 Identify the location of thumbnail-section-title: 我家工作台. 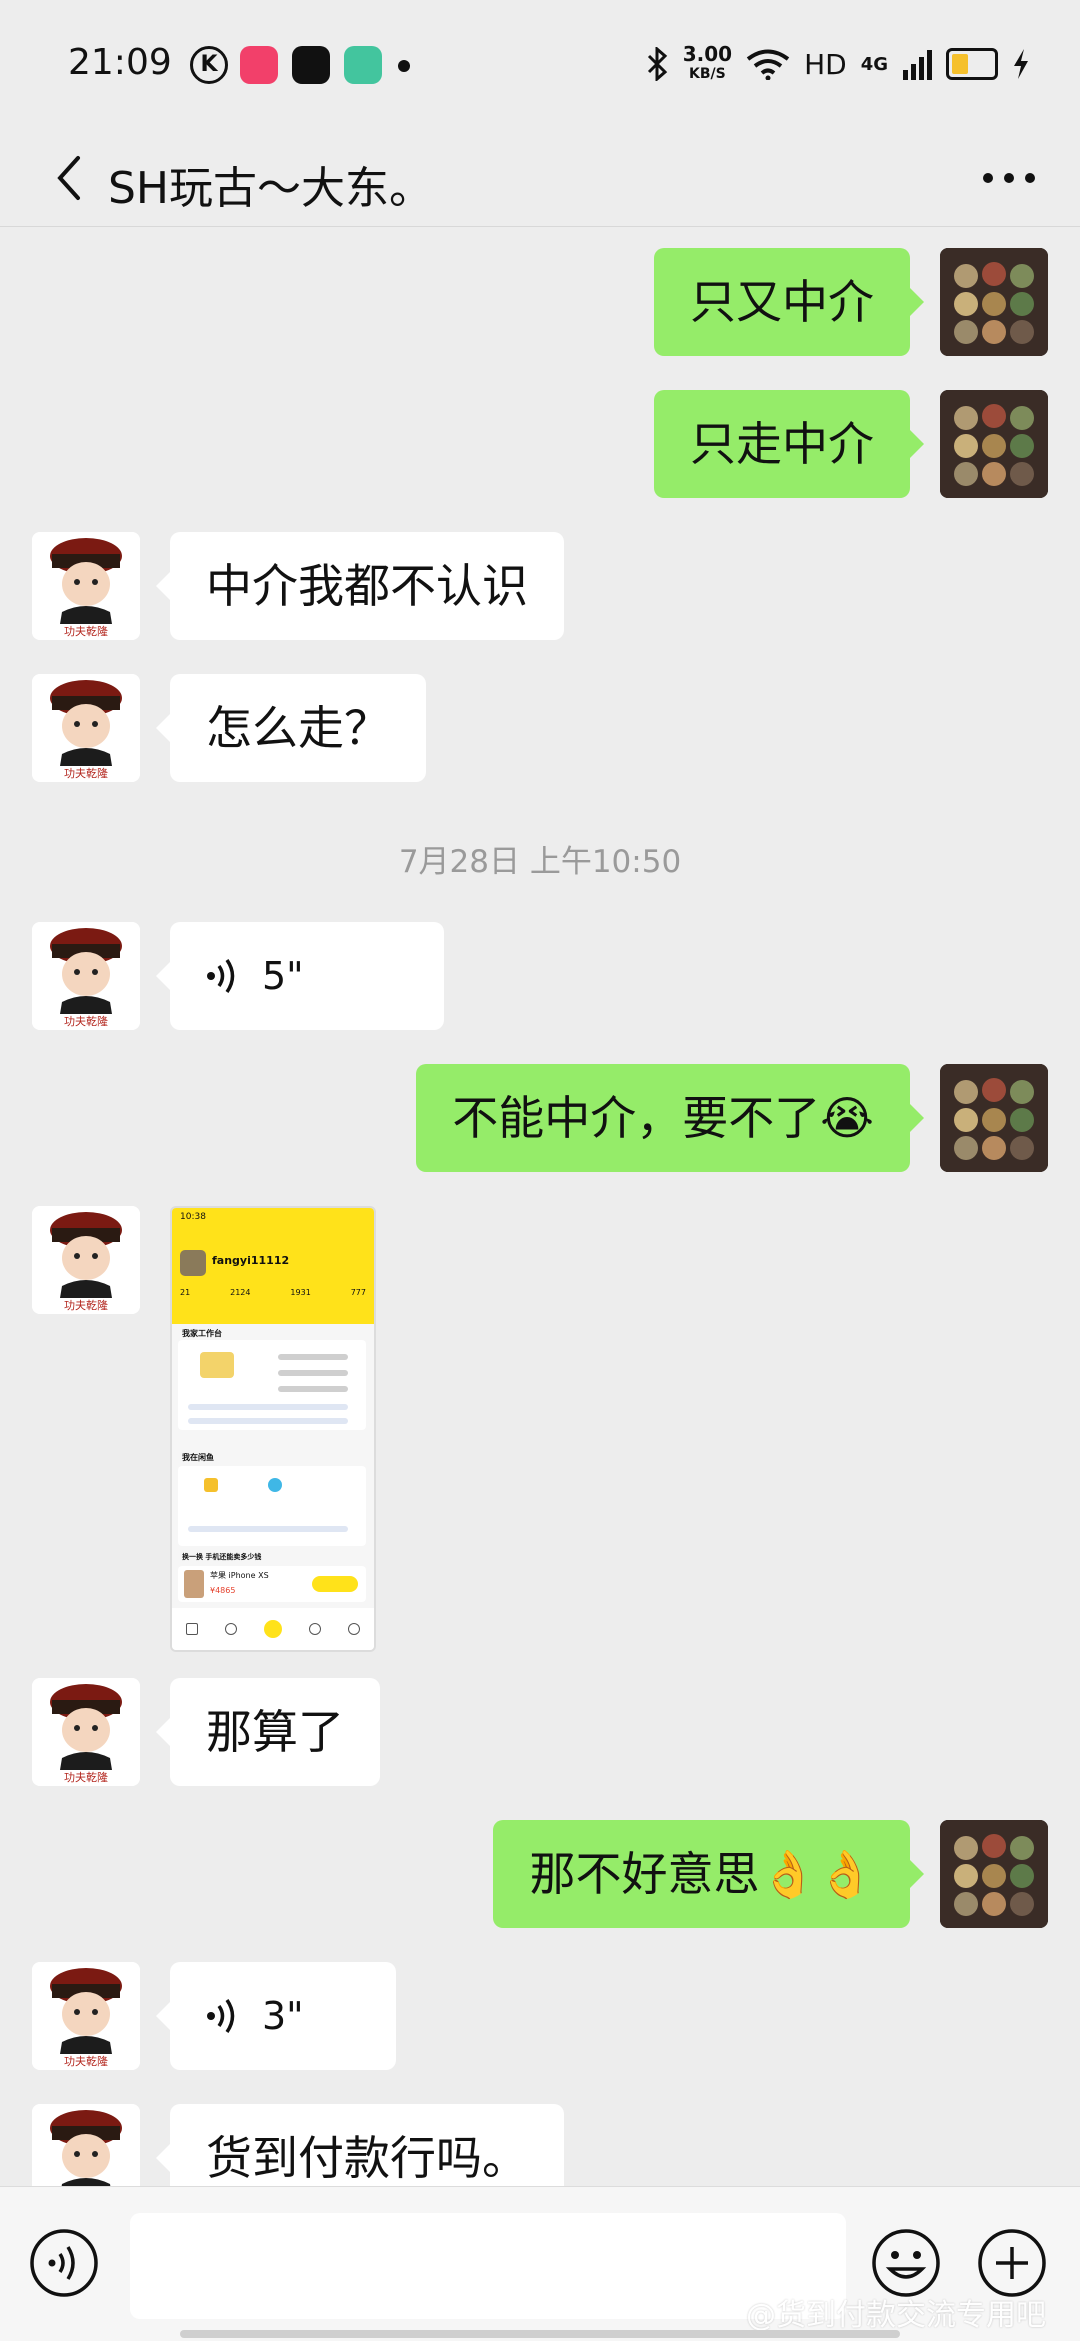
(202, 1333).